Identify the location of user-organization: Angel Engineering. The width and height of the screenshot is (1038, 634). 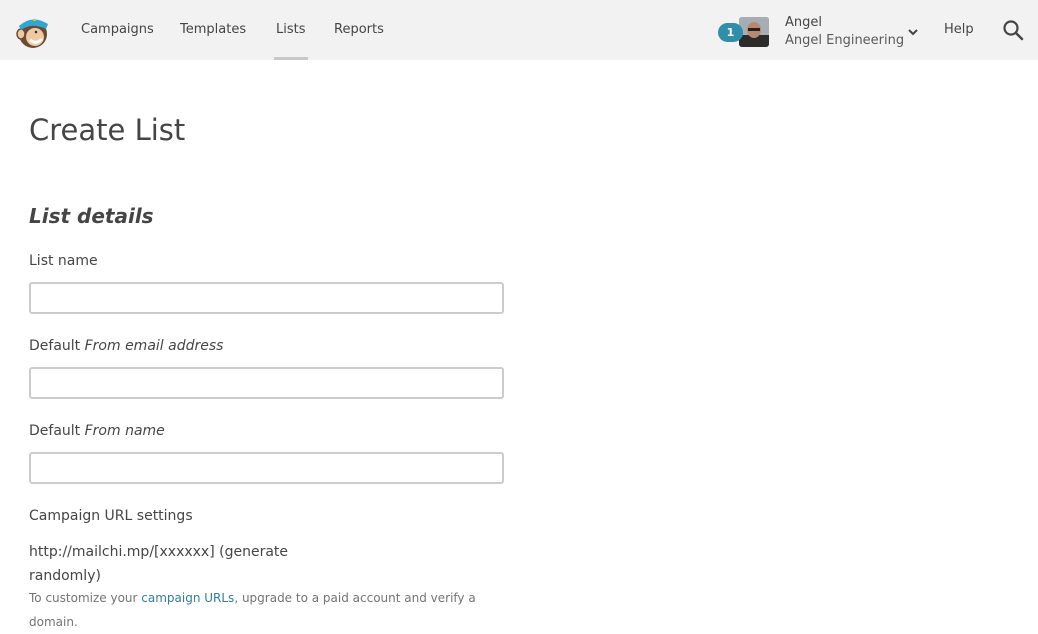
(844, 40).